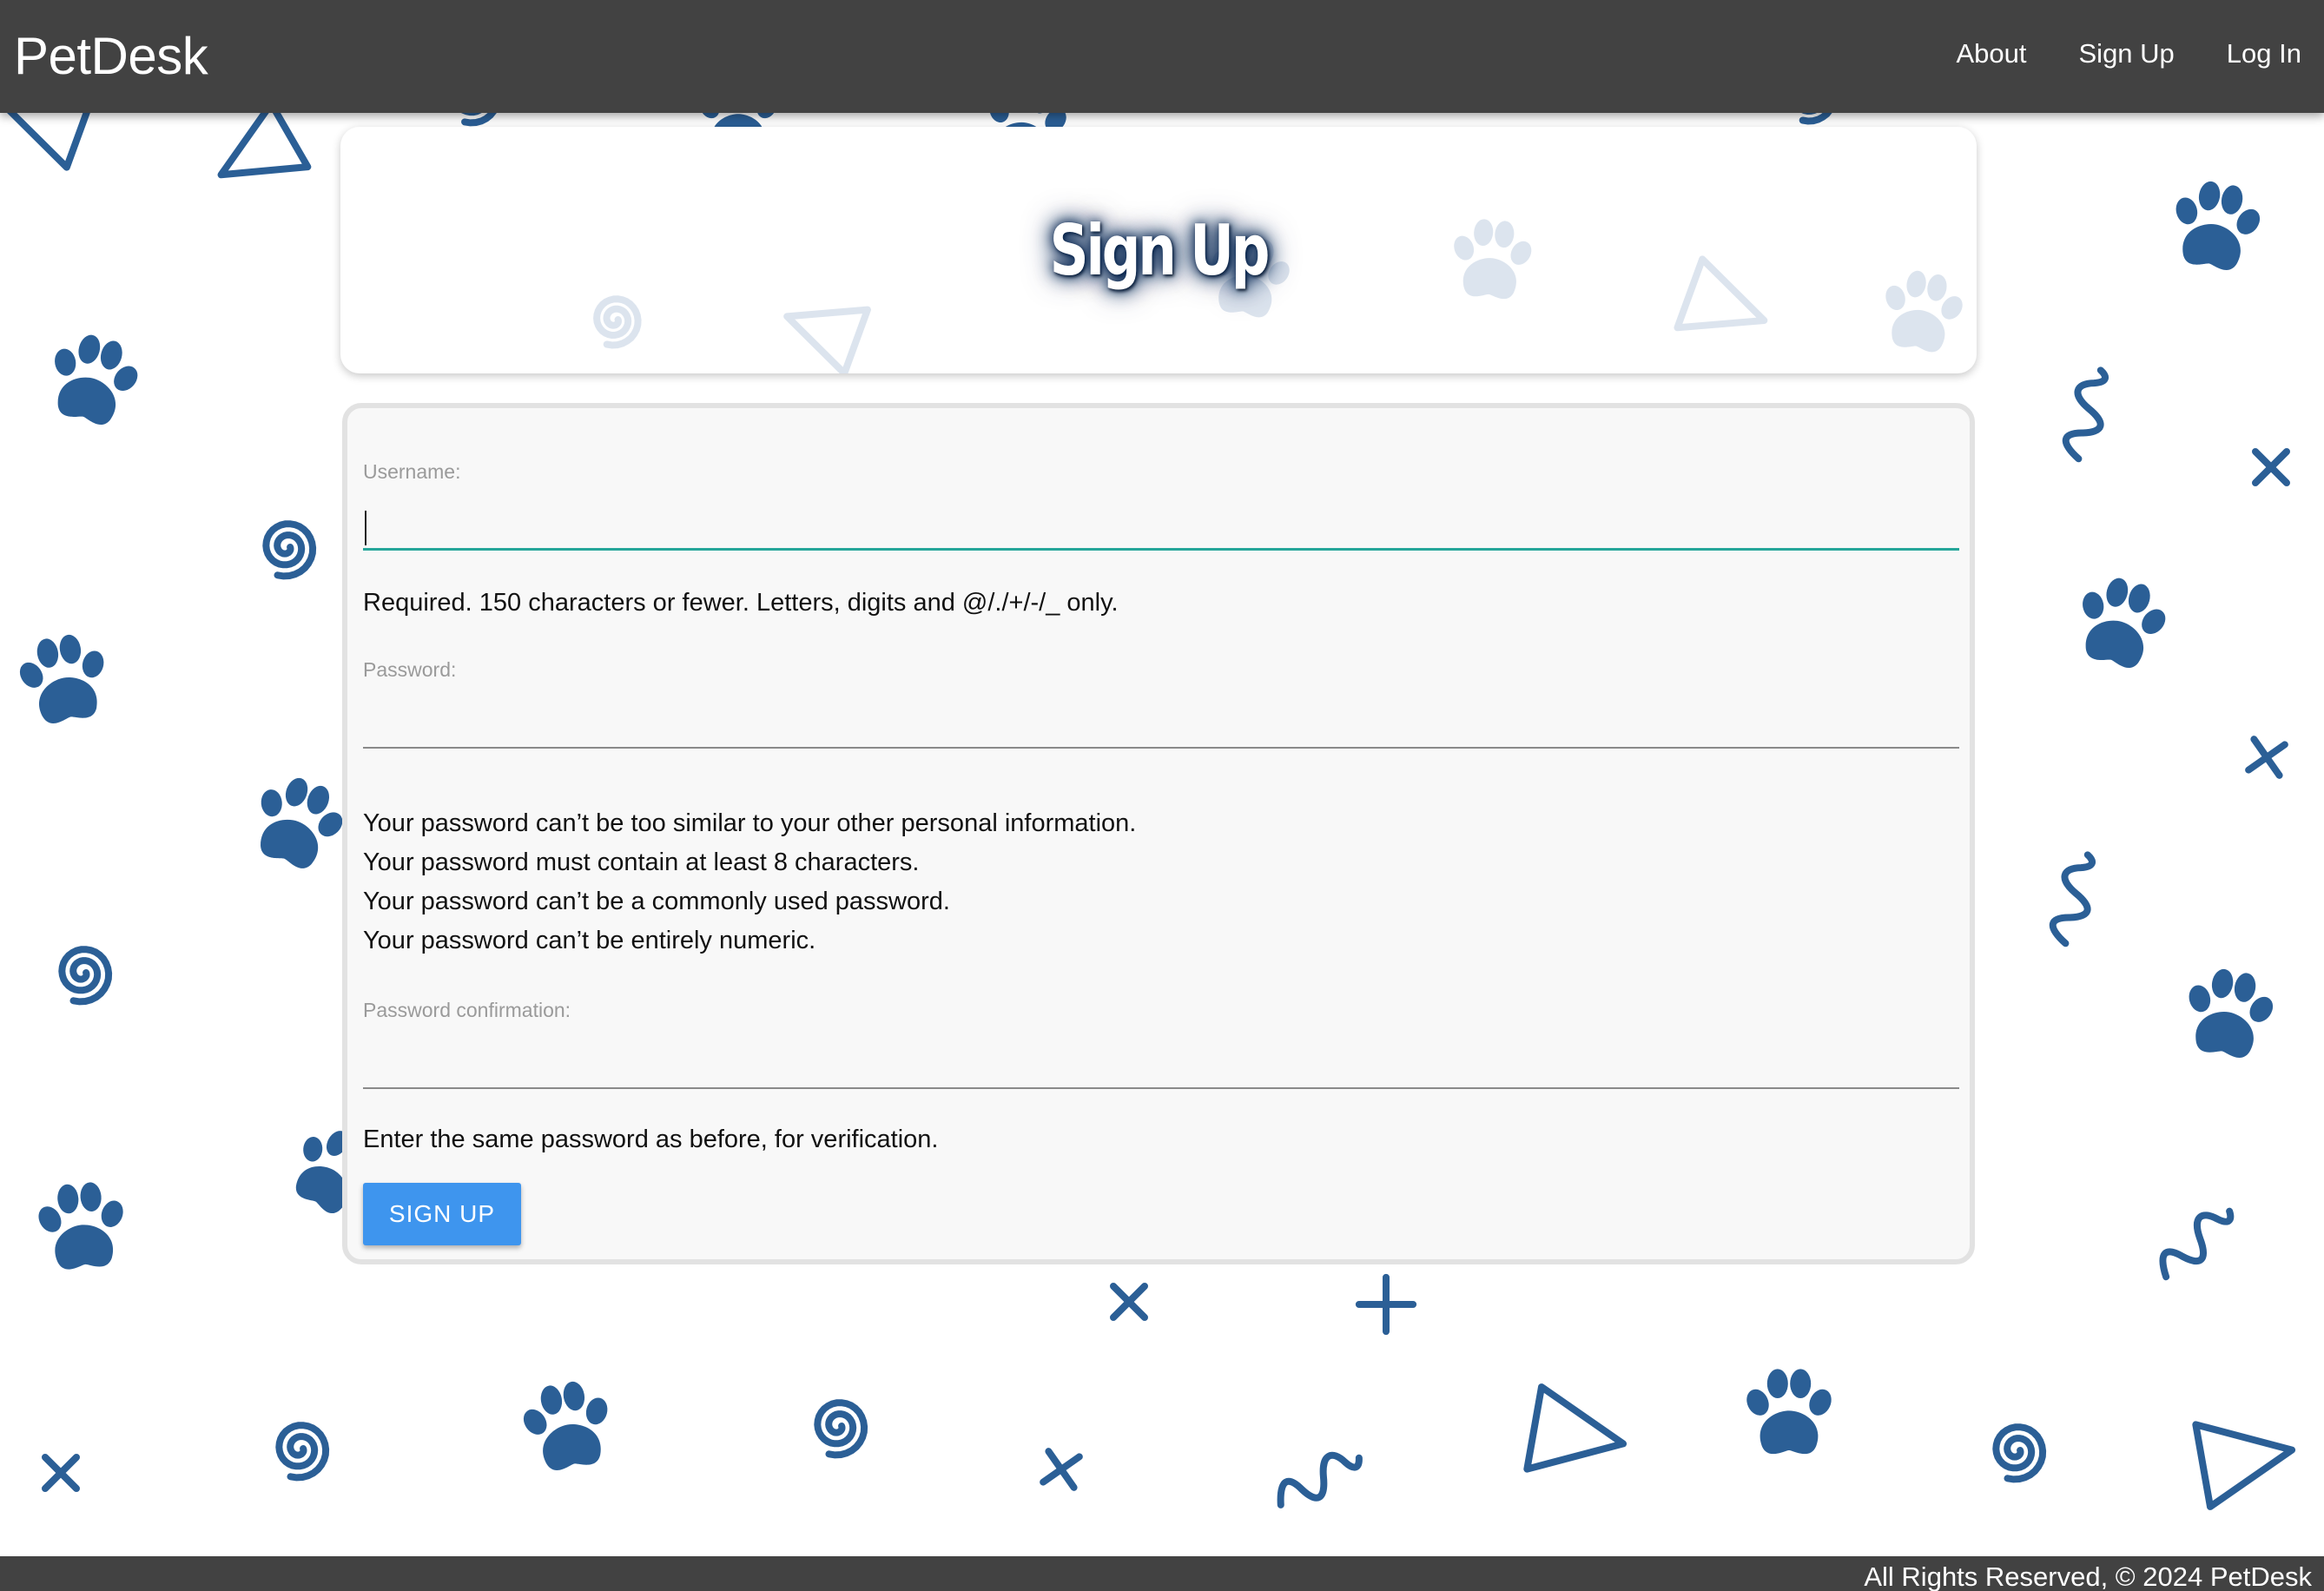  Describe the element at coordinates (412, 472) in the screenshot. I see `username-label: Username:` at that location.